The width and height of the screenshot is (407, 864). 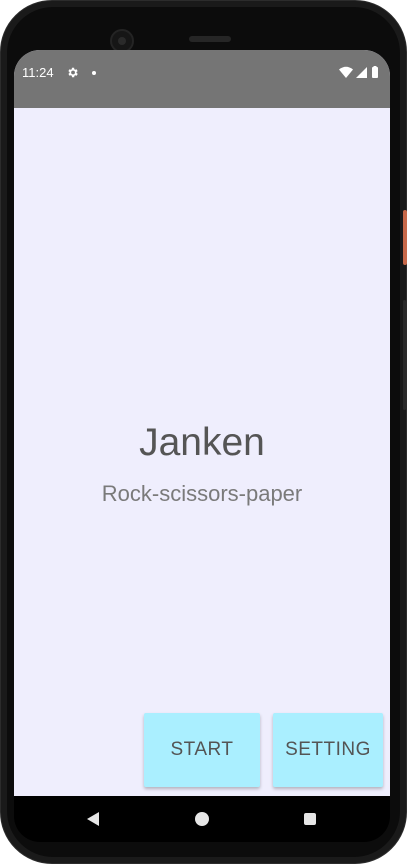 What do you see at coordinates (38, 72) in the screenshot?
I see `status-time: 11:24` at bounding box center [38, 72].